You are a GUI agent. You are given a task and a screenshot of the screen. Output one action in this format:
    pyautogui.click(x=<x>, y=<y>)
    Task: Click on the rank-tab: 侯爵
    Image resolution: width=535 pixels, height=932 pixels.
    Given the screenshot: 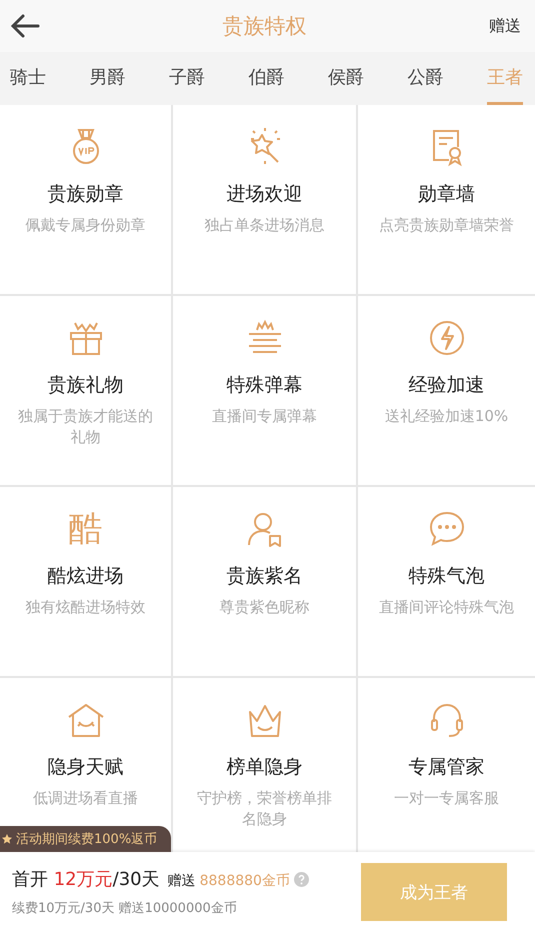 What is the action you would take?
    pyautogui.click(x=346, y=78)
    